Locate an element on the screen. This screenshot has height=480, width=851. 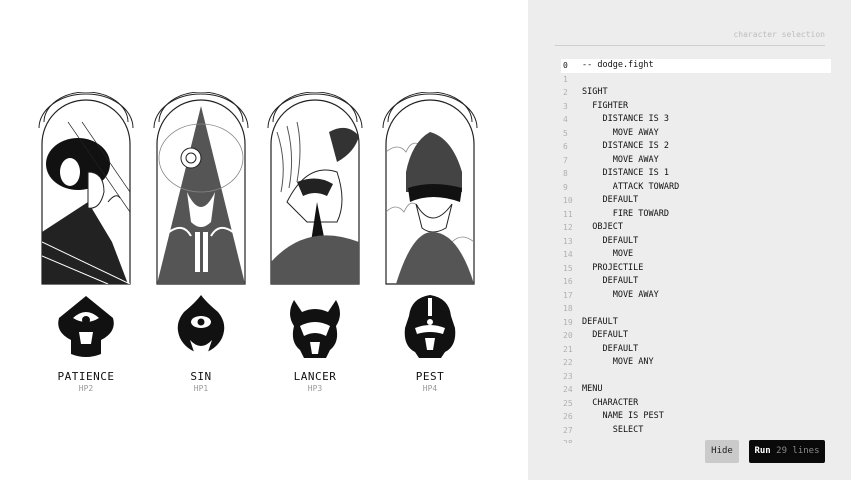
line-number: 17 is located at coordinates (568, 295).